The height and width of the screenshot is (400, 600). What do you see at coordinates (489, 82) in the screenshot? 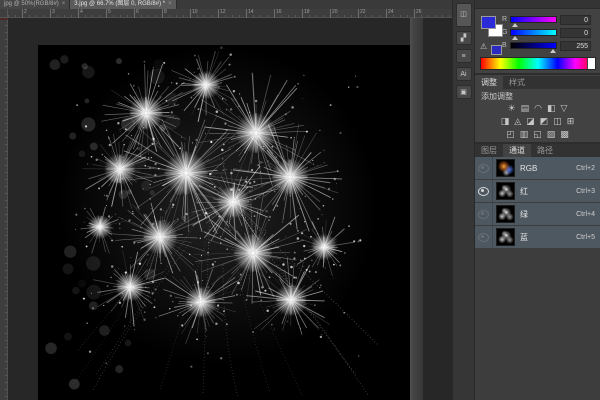
I see `tab-调整: 调整` at bounding box center [489, 82].